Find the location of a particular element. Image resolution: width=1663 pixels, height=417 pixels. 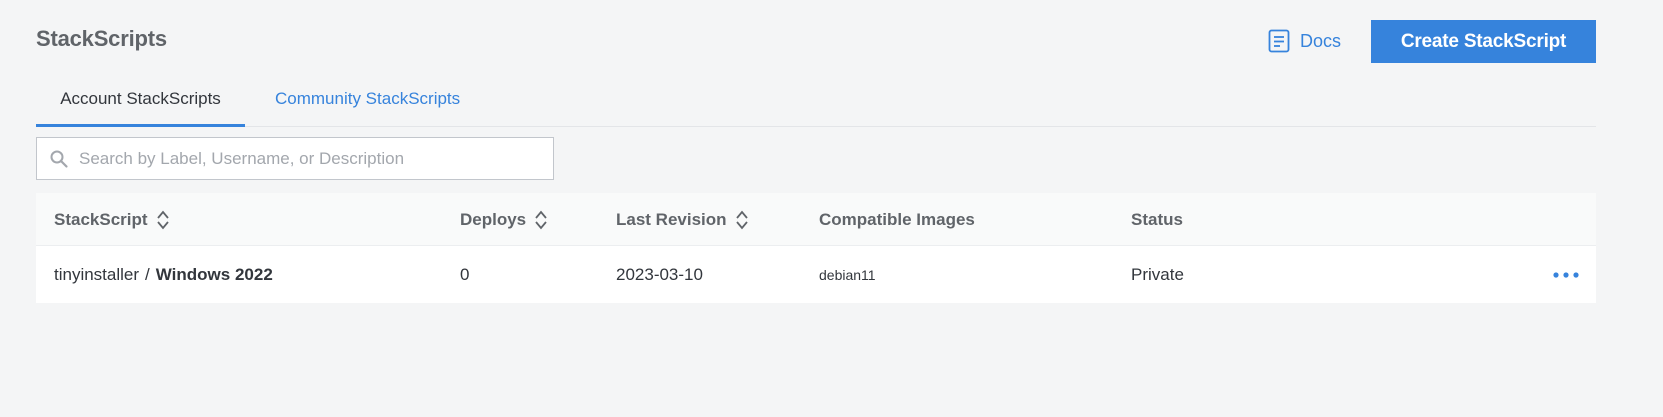

column-label: Compatible Images is located at coordinates (897, 219).